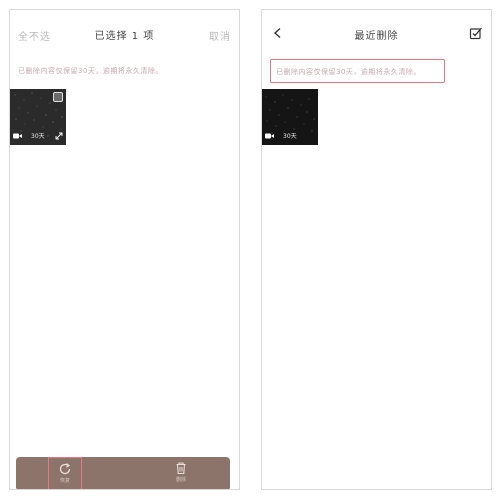 The height and width of the screenshot is (501, 500). What do you see at coordinates (476, 33) in the screenshot?
I see `select-edit-icon` at bounding box center [476, 33].